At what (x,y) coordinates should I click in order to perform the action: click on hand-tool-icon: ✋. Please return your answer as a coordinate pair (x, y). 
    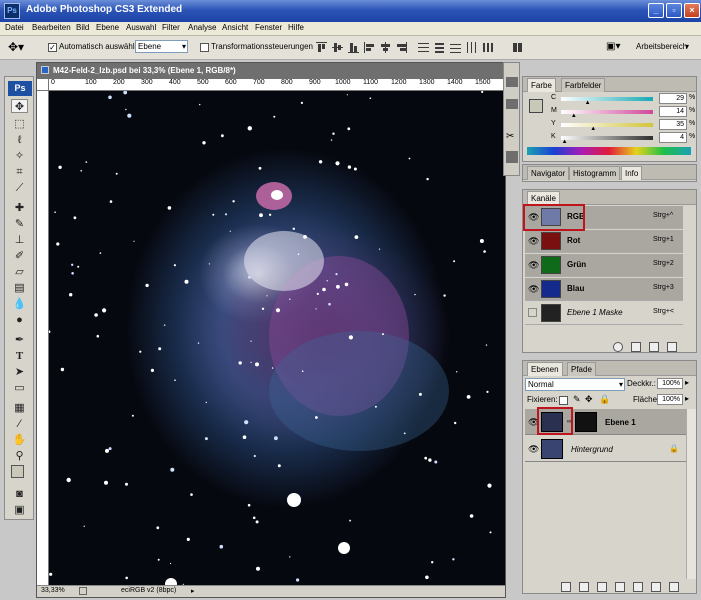
    Looking at the image, I should click on (19, 440).